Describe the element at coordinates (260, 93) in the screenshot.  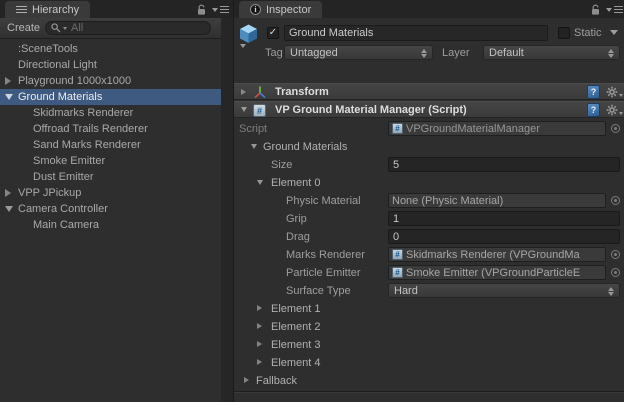
I see `transform-axes-icon` at that location.